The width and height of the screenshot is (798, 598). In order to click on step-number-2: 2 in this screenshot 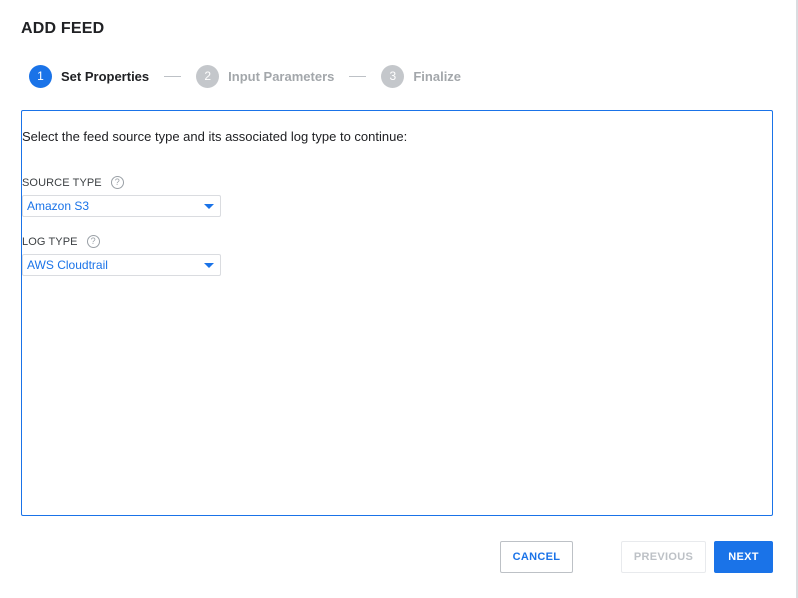, I will do `click(208, 76)`.